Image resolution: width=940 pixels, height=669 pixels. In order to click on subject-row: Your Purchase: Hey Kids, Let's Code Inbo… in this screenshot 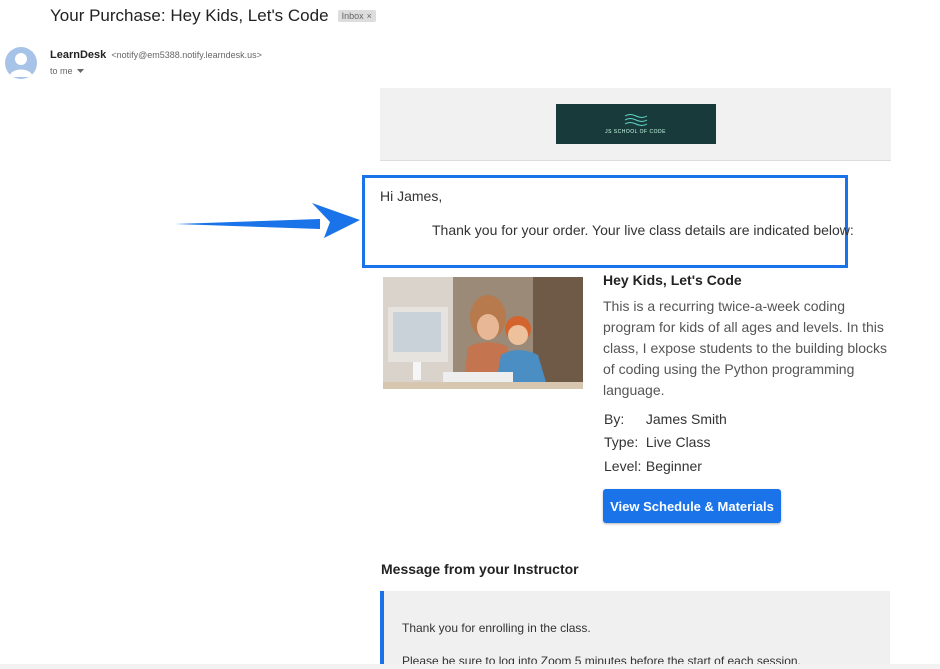, I will do `click(213, 16)`.